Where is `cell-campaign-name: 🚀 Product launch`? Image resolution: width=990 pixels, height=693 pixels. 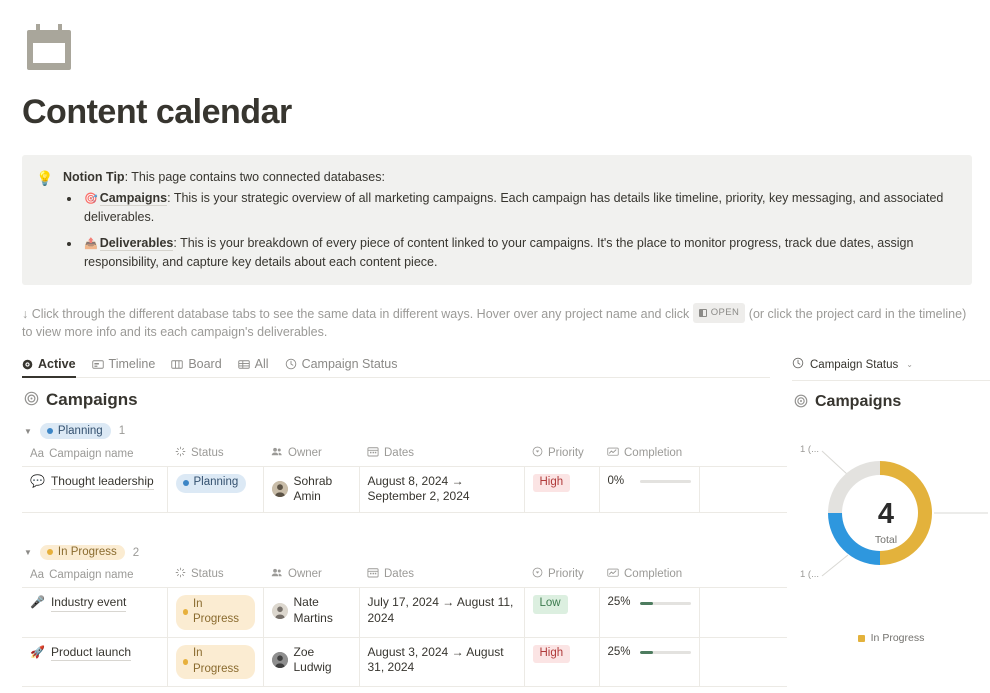 cell-campaign-name: 🚀 Product launch is located at coordinates (95, 662).